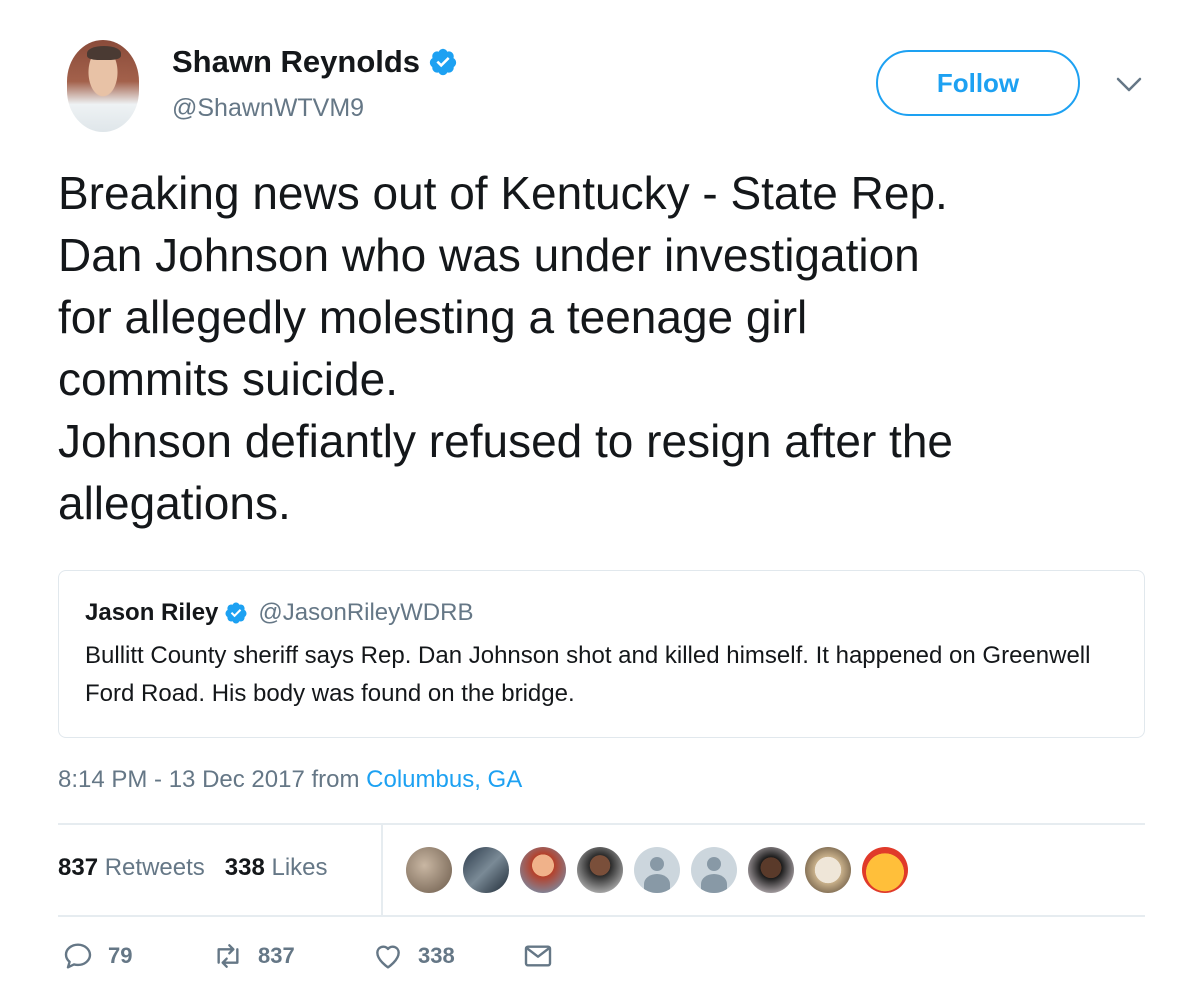  I want to click on quoted-author-handle: @JasonRileyWDRB, so click(366, 612).